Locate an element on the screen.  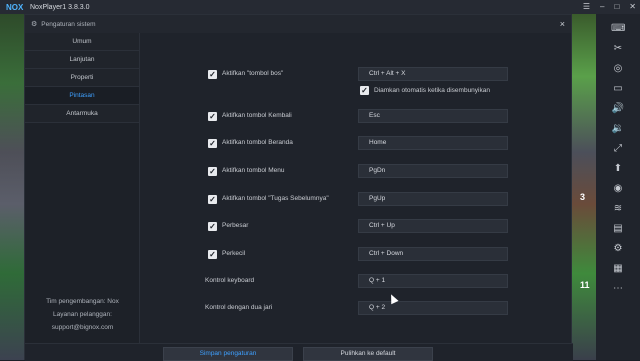
support-email: support@bignox.com is located at coordinates (82, 327).